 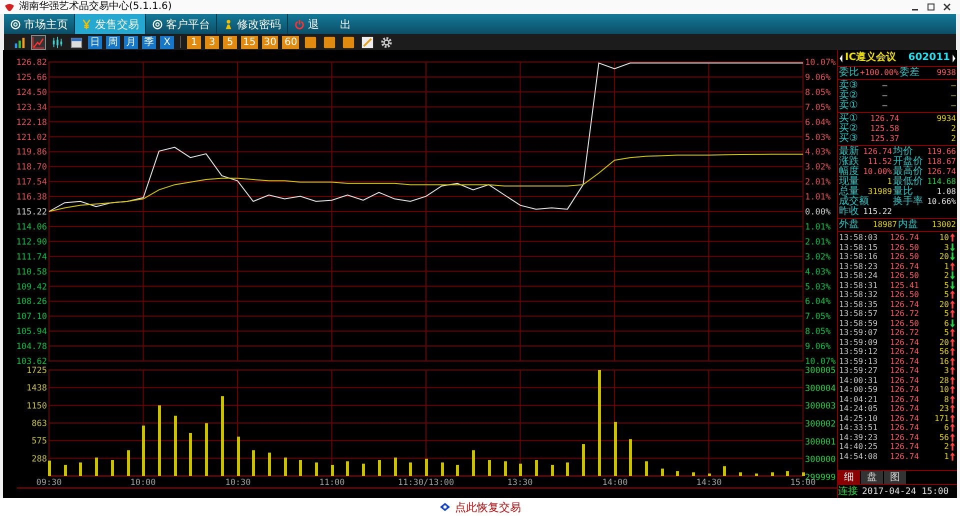 I want to click on axis-label: 118.70, so click(x=31, y=167).